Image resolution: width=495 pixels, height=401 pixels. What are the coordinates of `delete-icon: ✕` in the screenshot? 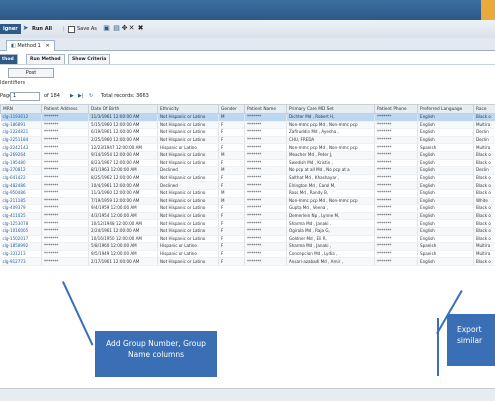 It's located at (131, 28).